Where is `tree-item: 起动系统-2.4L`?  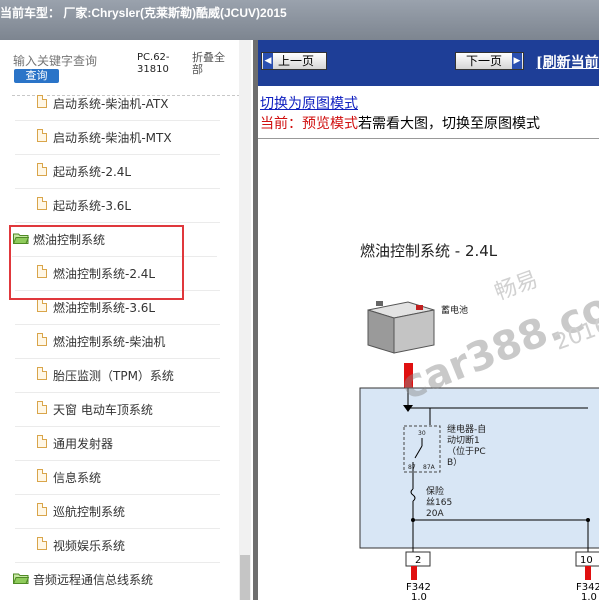
tree-item: 起动系统-2.4L is located at coordinates (117, 171).